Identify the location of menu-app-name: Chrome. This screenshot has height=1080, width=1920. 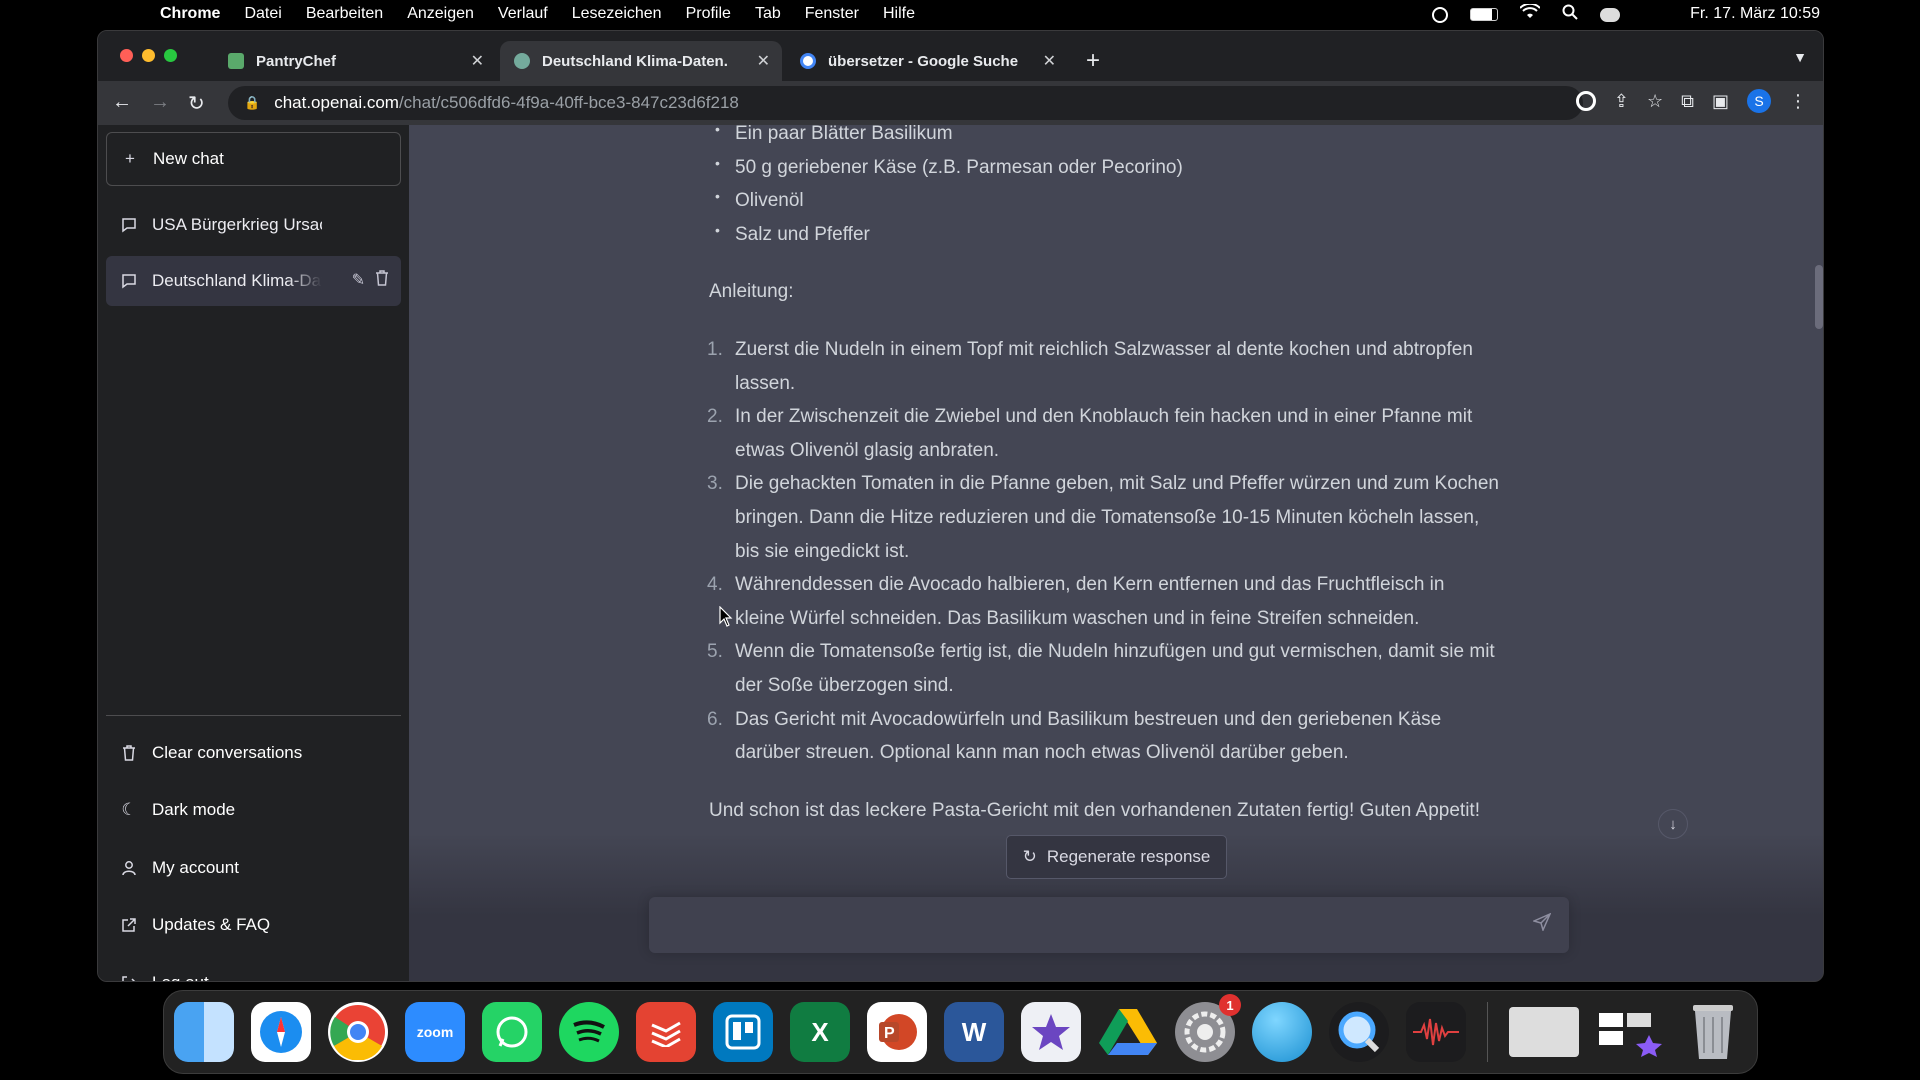
(190, 14).